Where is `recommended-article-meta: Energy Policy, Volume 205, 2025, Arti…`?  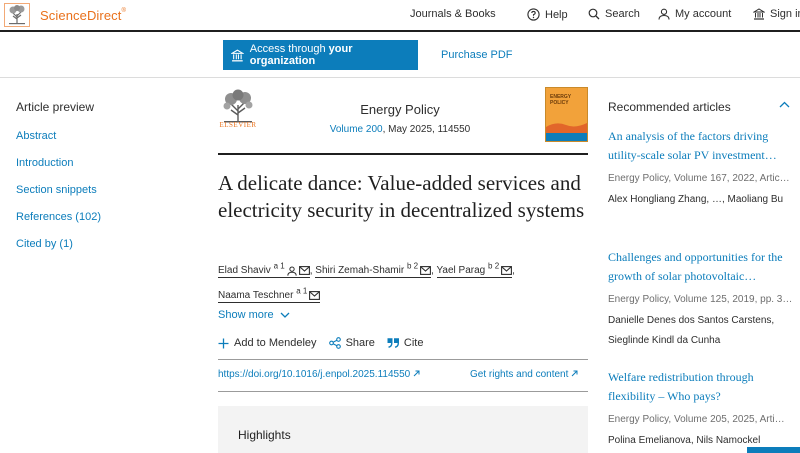
recommended-article-meta: Energy Policy, Volume 205, 2025, Arti… is located at coordinates (696, 419).